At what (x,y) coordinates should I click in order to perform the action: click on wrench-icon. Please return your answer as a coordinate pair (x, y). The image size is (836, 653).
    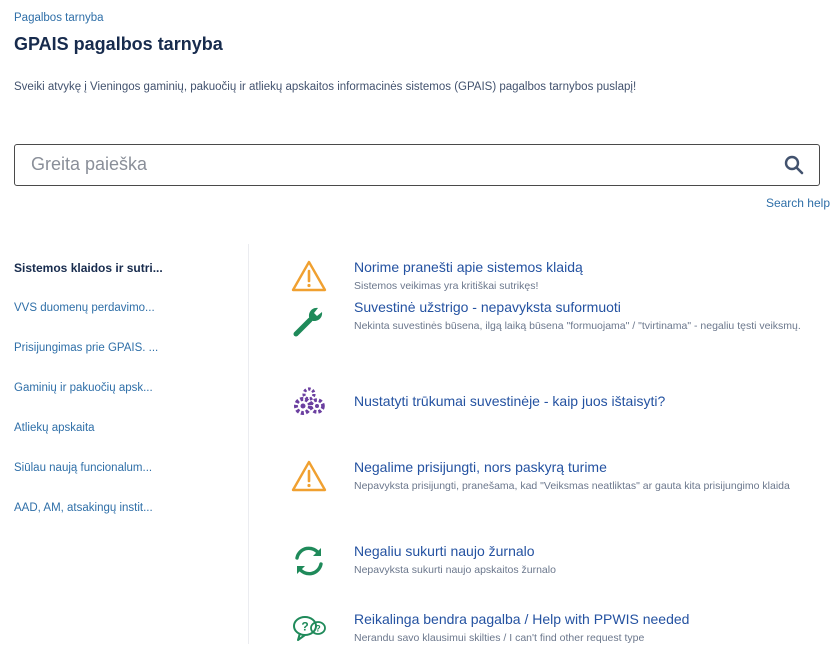
    Looking at the image, I should click on (309, 321).